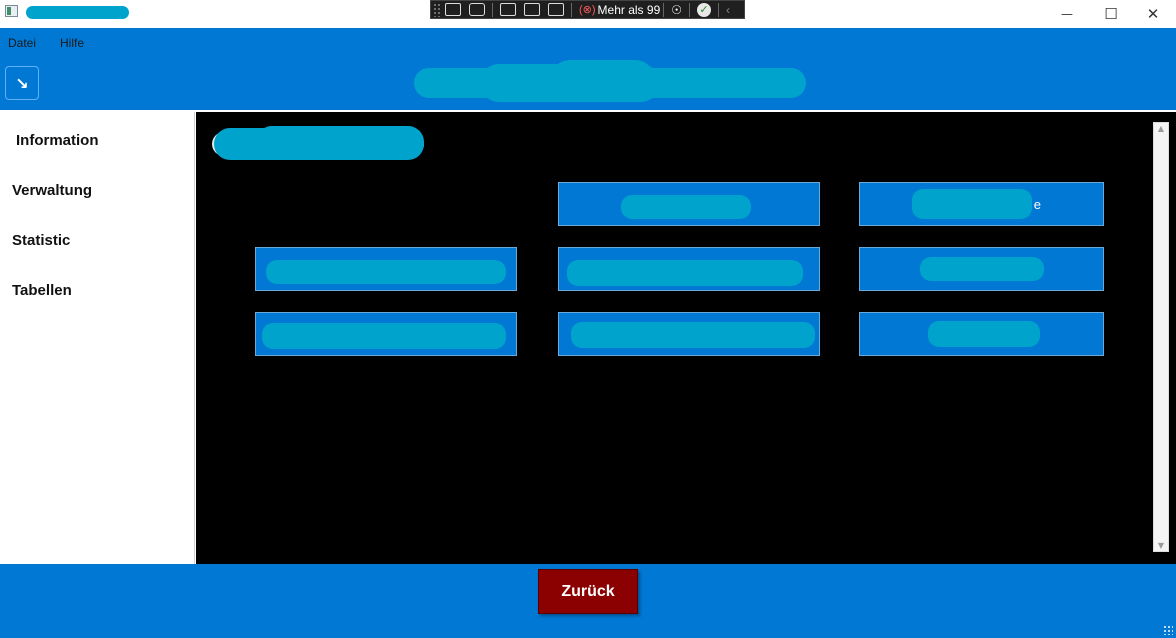 This screenshot has height=638, width=1176. What do you see at coordinates (1037, 204) in the screenshot?
I see `tile-r1-c3-label: e` at bounding box center [1037, 204].